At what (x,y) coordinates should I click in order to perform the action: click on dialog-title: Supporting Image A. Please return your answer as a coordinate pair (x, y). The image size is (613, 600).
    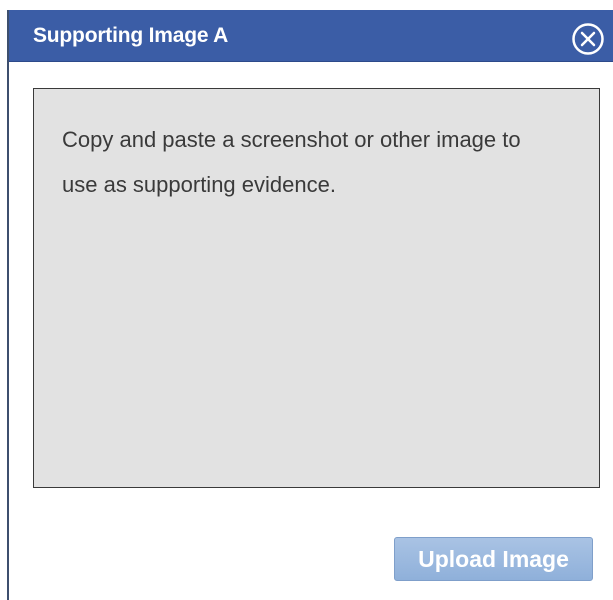
    Looking at the image, I should click on (131, 35).